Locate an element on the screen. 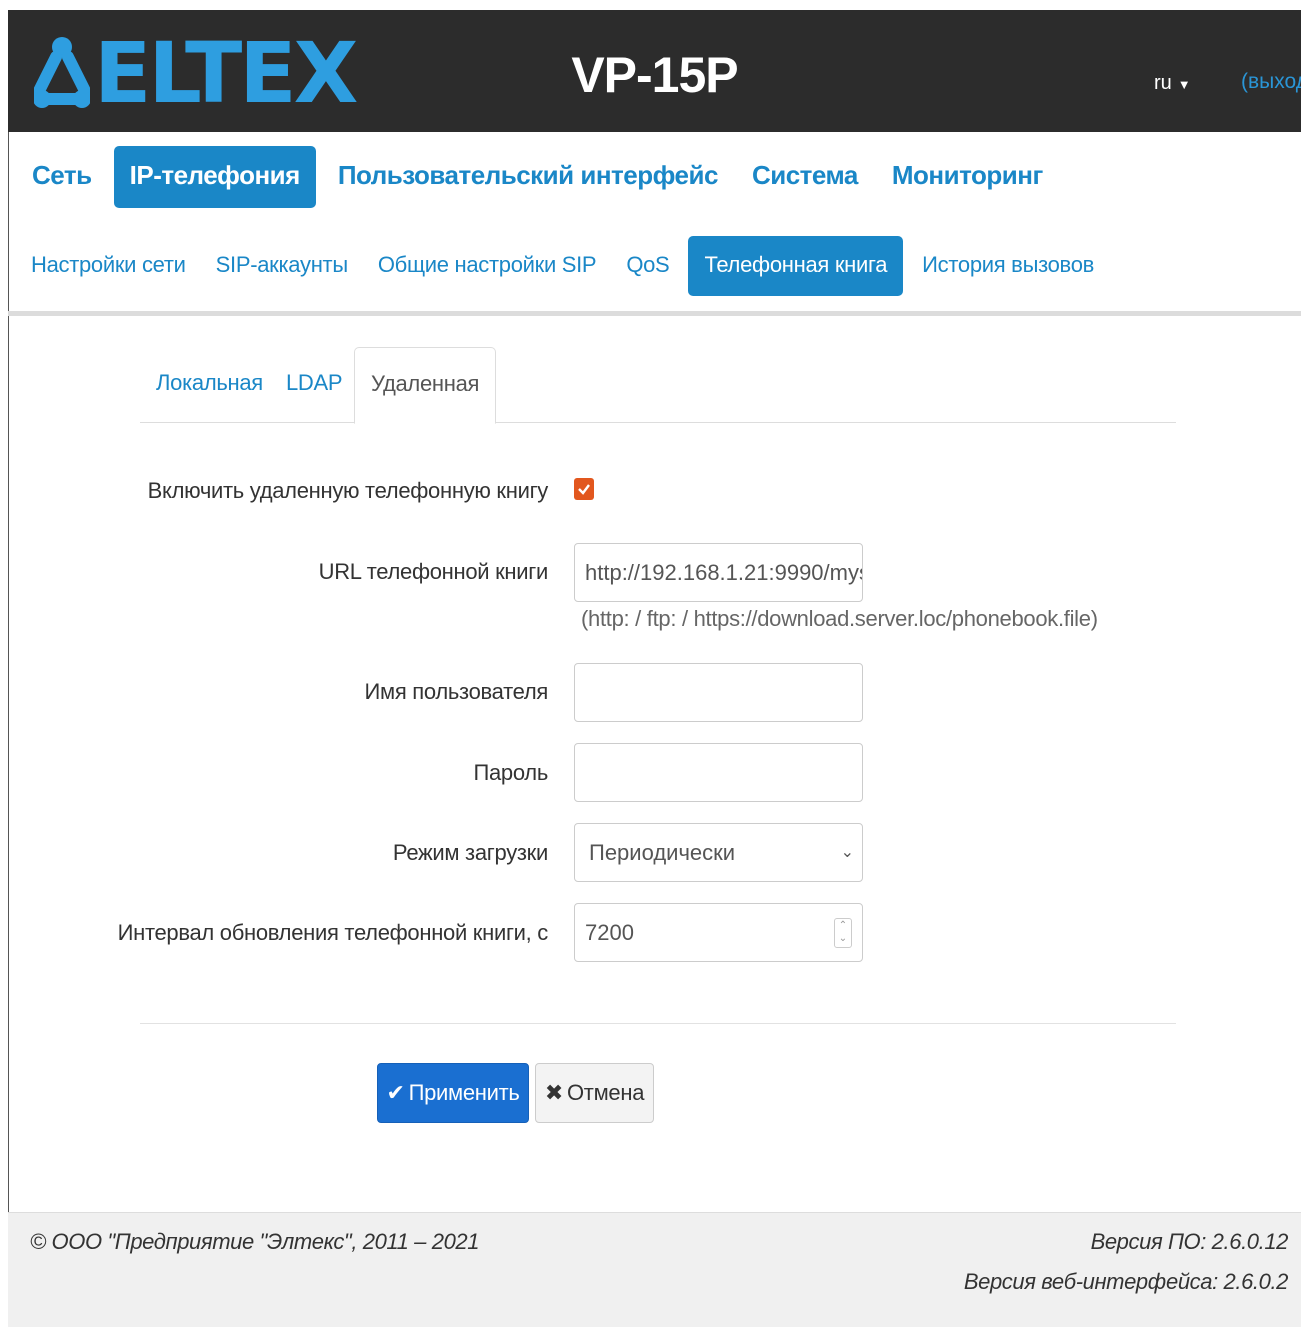 The width and height of the screenshot is (1301, 1327). language-dropdown: ru ▼ is located at coordinates (1172, 83).